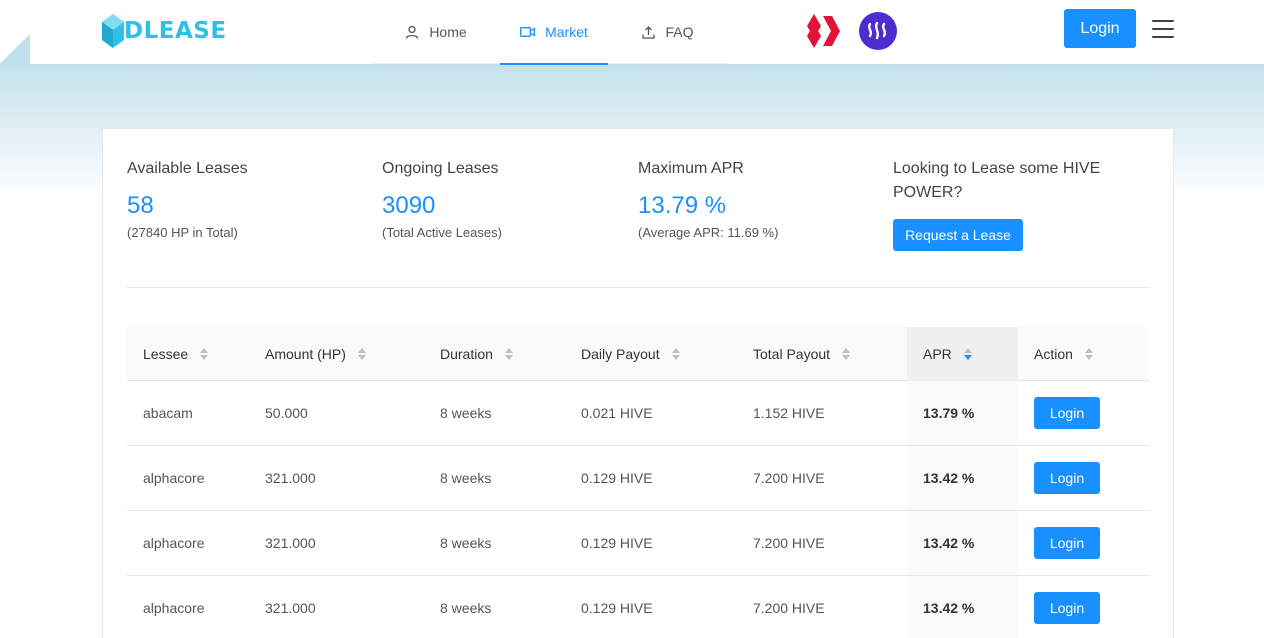  I want to click on column-header-lessee: Lessee, so click(188, 354).